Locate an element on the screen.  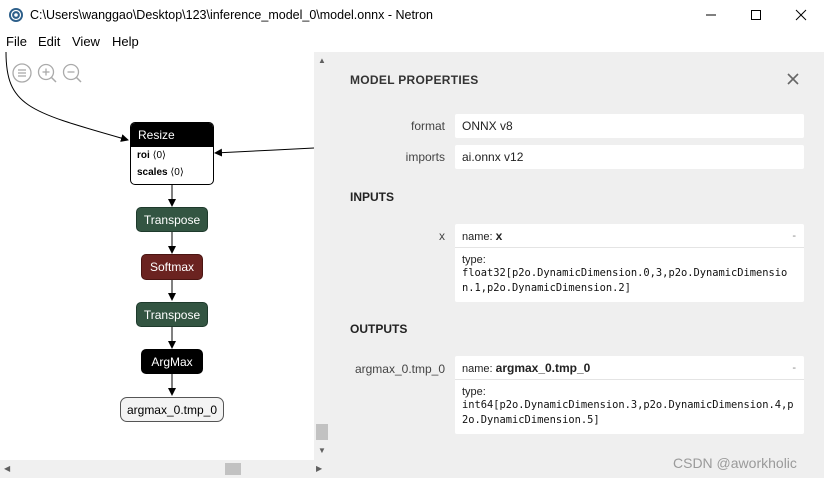
menu-icon is located at coordinates (22, 73).